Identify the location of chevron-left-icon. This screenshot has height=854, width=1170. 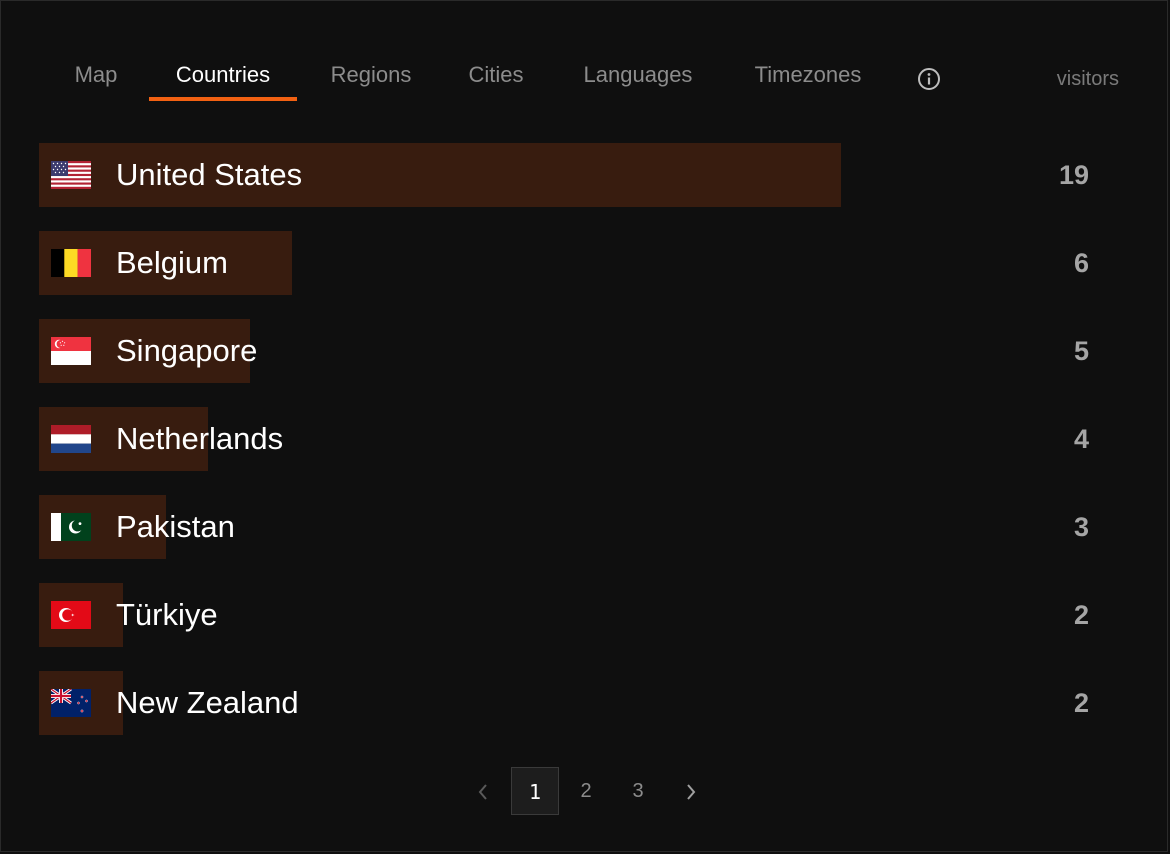
(482, 792).